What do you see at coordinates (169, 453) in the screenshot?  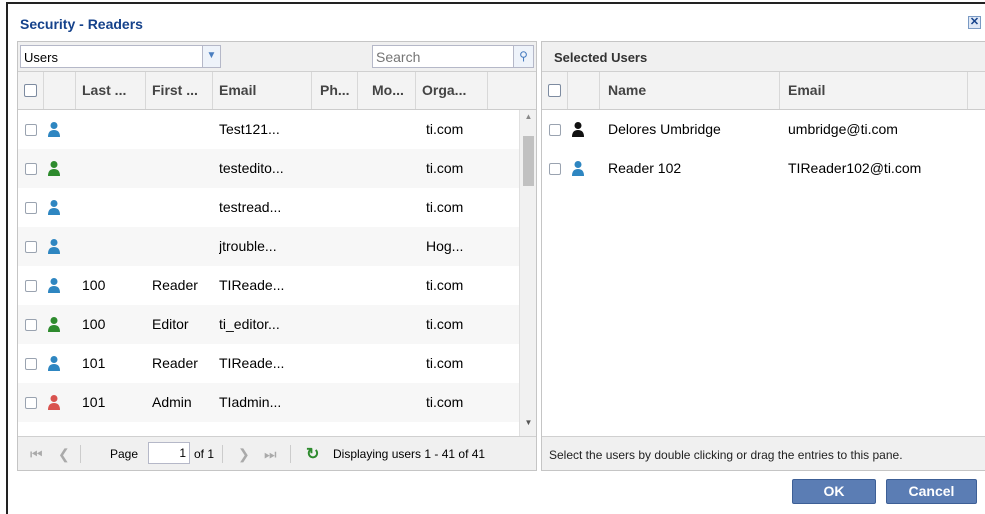 I see `page-number-input: 1` at bounding box center [169, 453].